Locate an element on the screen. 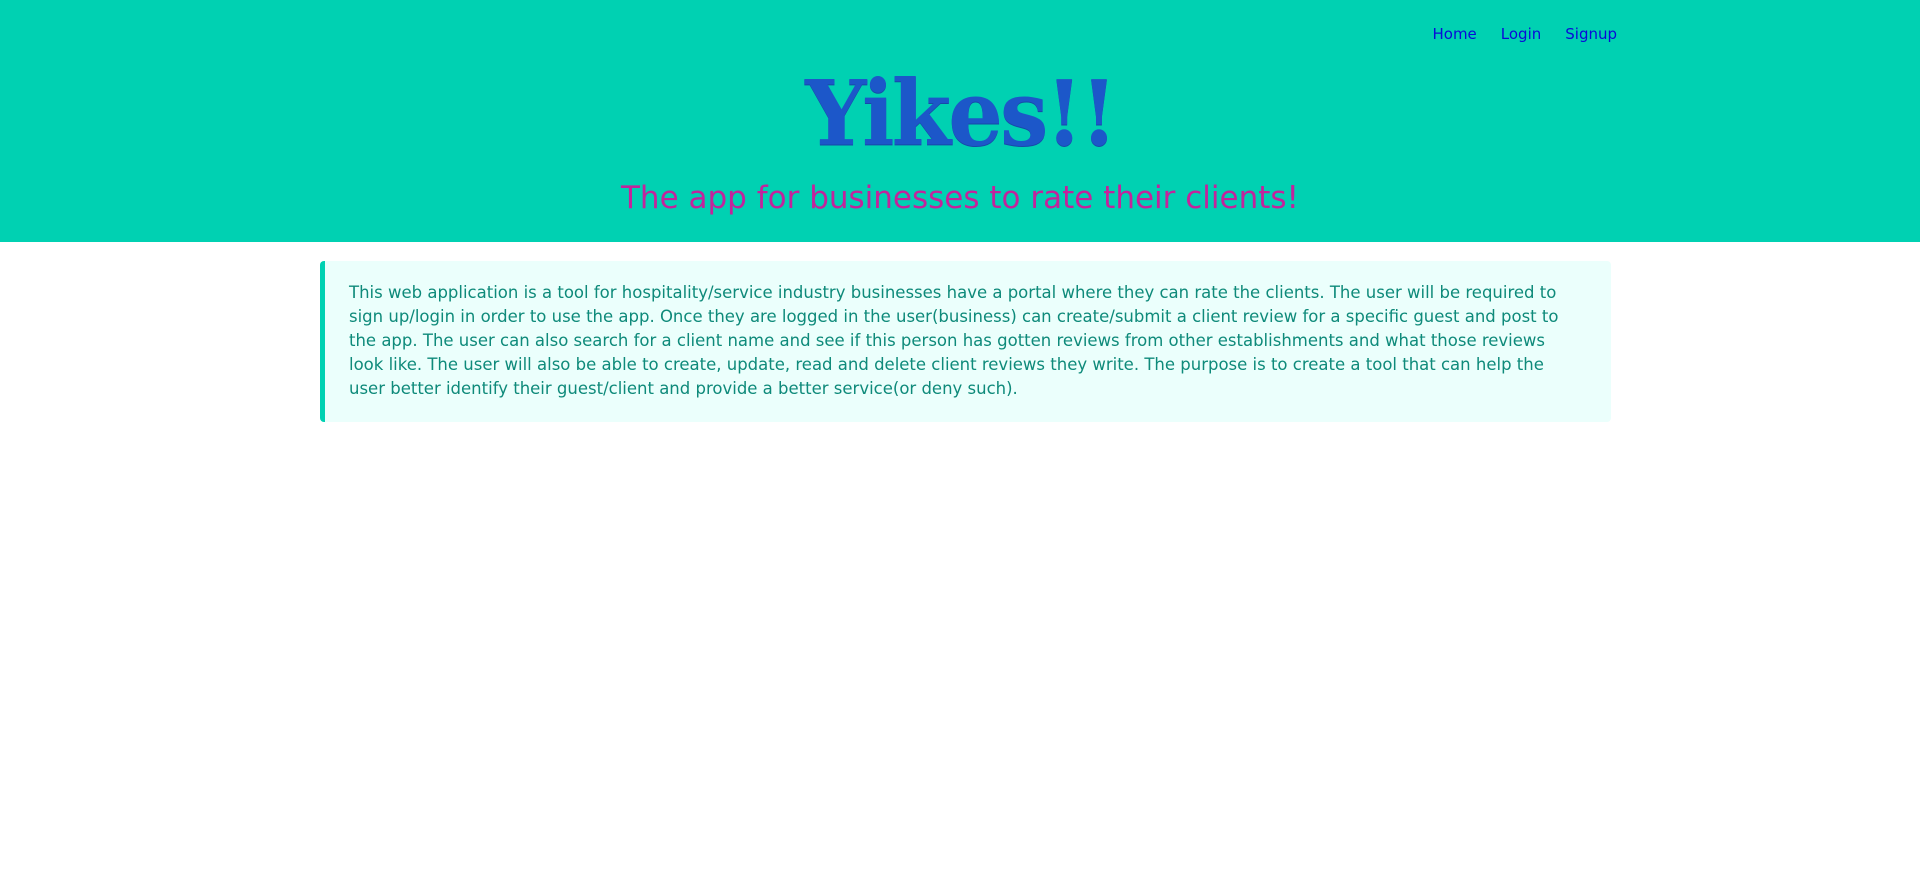  nav-links: Home Login Signup is located at coordinates (1524, 34).